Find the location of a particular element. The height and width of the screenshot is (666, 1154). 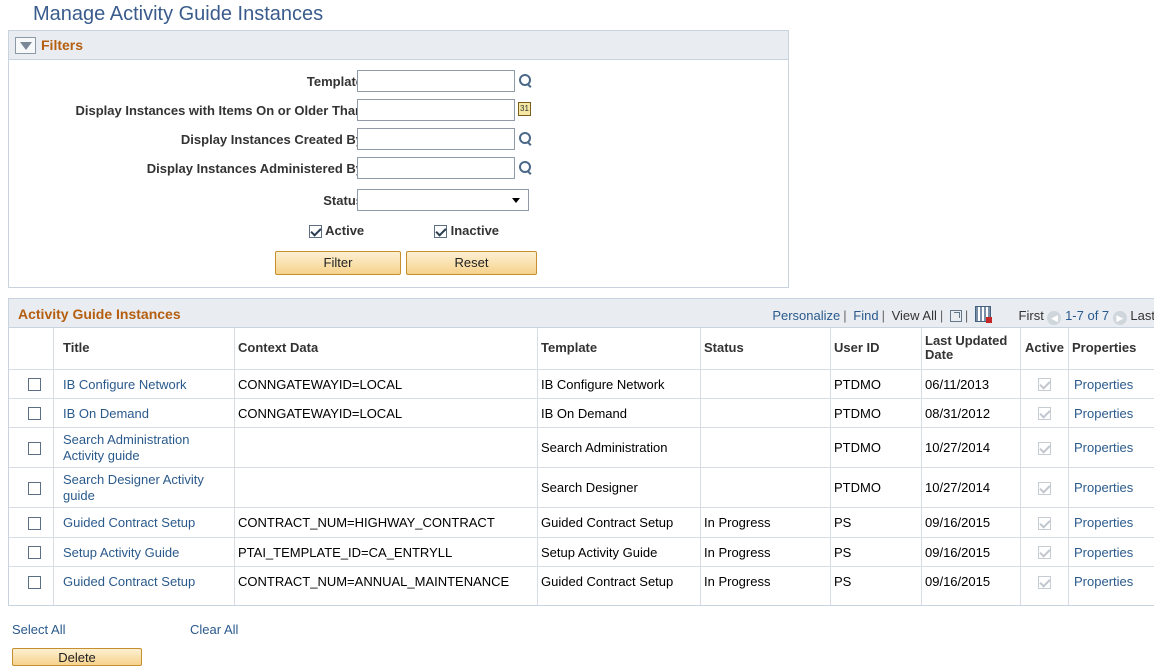

view-all-link: View All is located at coordinates (914, 315).